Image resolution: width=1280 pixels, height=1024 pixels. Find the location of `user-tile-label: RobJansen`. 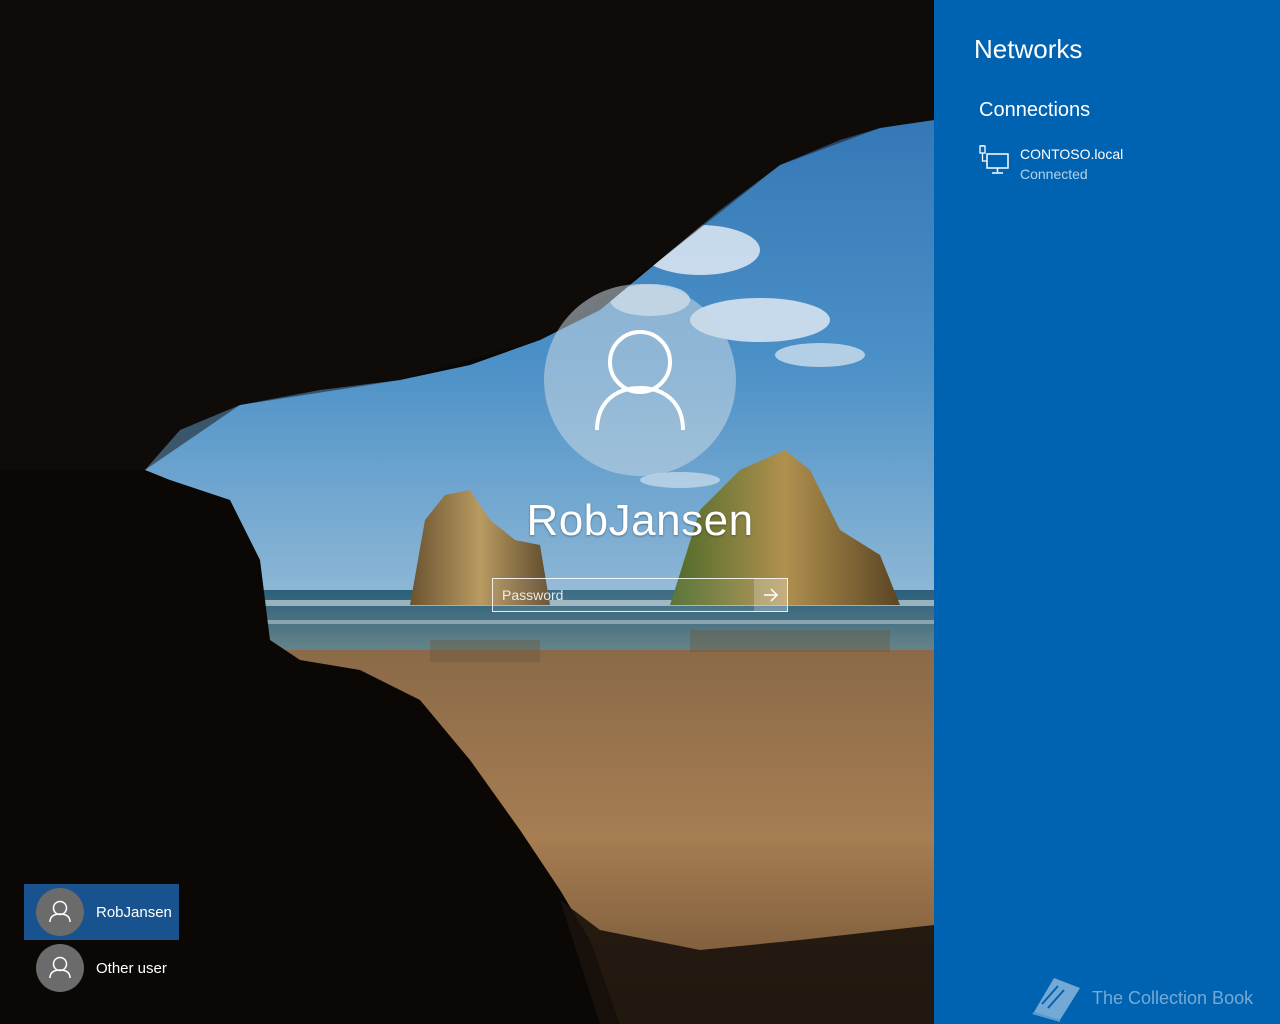

user-tile-label: RobJansen is located at coordinates (134, 912).